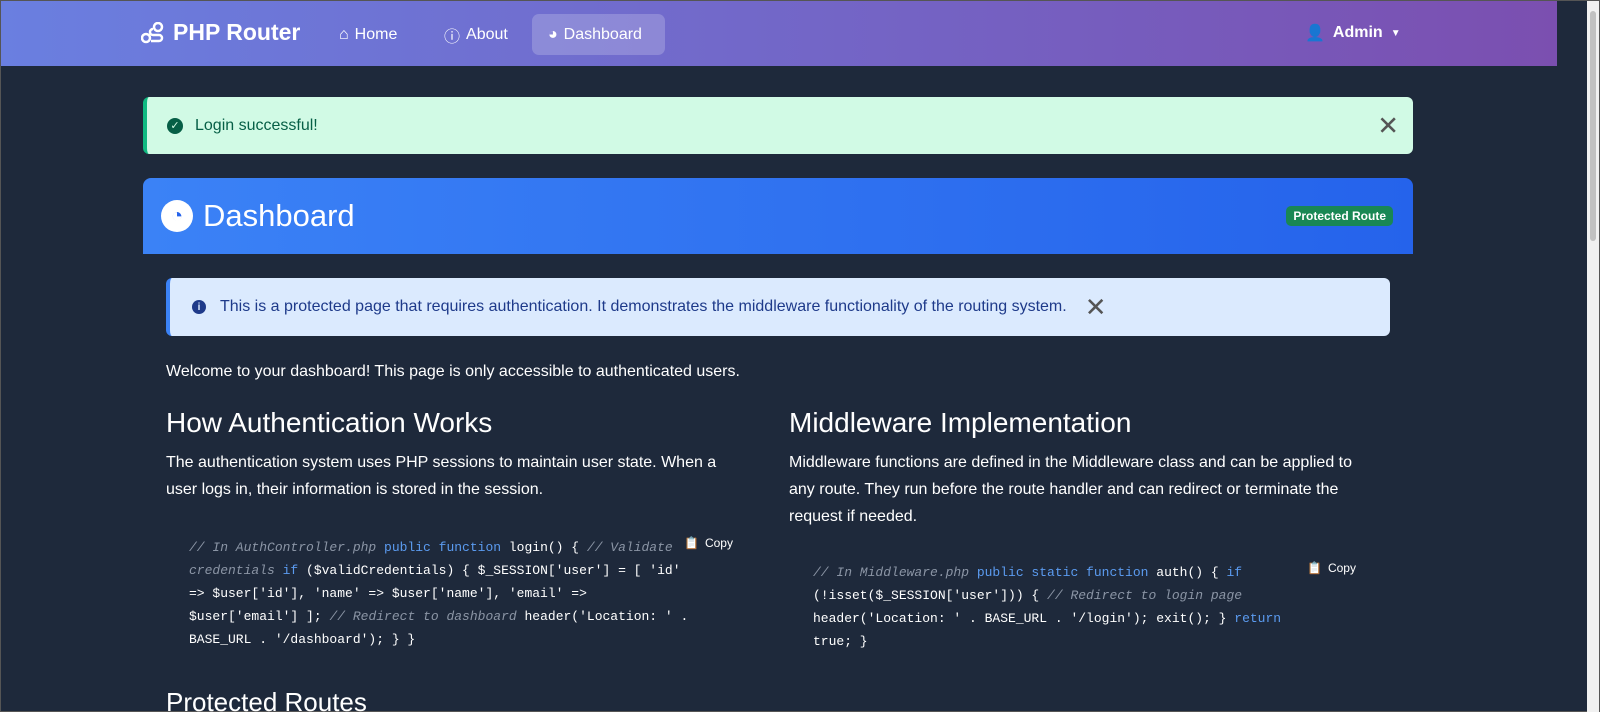 This screenshot has height=712, width=1600. Describe the element at coordinates (1191, 572) in the screenshot. I see `code-token: auth() {` at that location.